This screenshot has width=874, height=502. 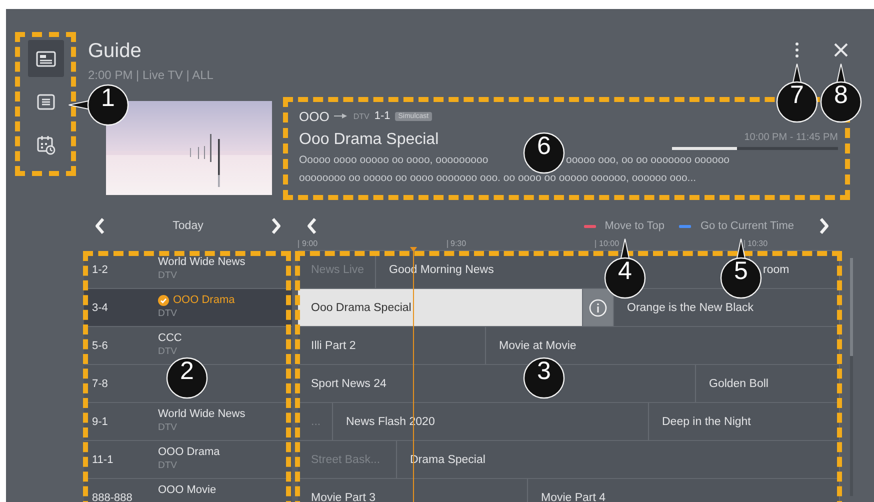 What do you see at coordinates (99, 422) in the screenshot?
I see `channel-number: 9-1` at bounding box center [99, 422].